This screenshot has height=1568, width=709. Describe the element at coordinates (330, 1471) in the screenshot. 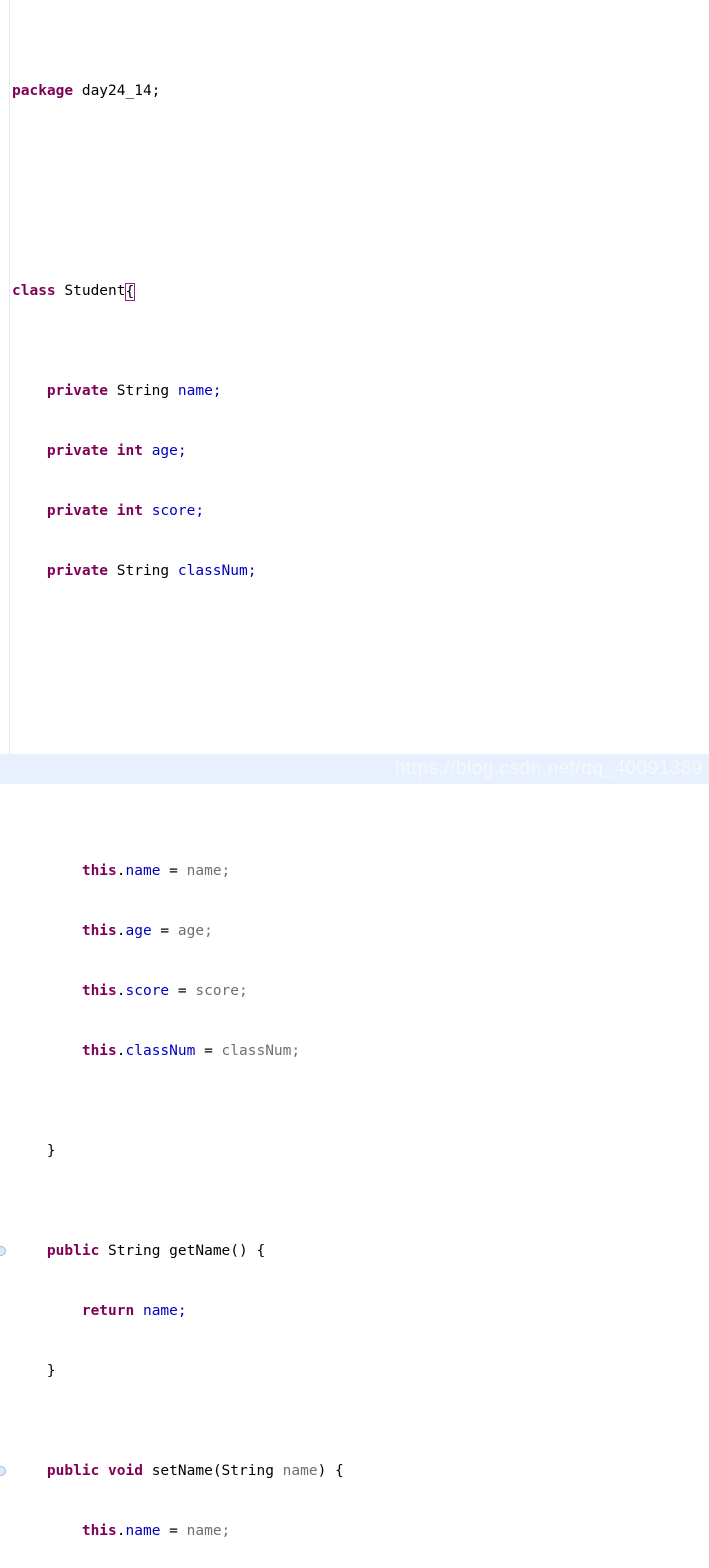

I see `paren-close-brace-open: ) {` at that location.